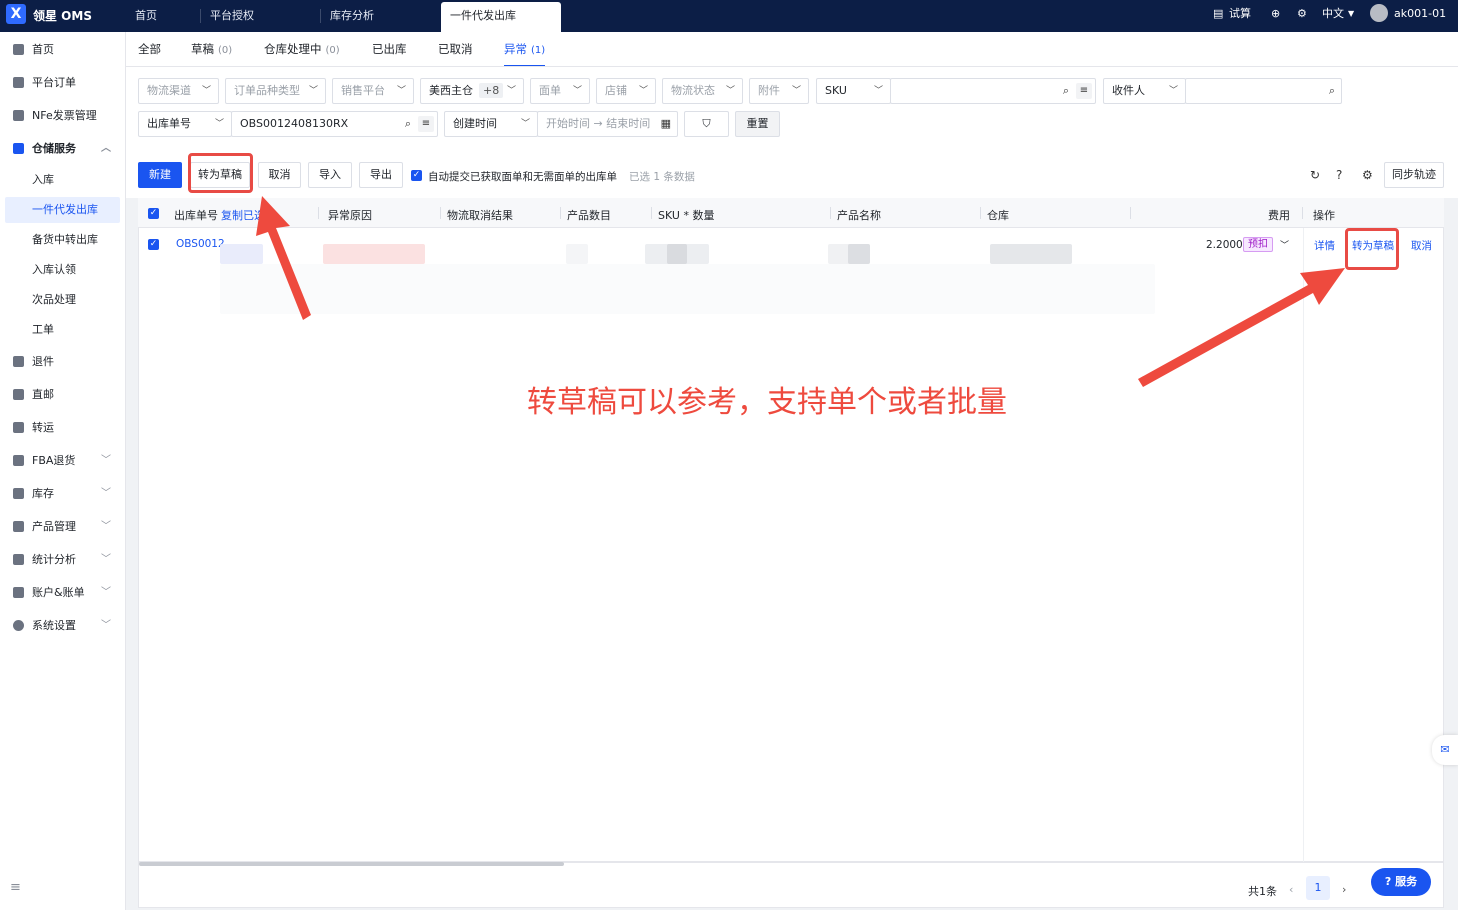 This screenshot has width=1458, height=910. Describe the element at coordinates (1344, 889) in the screenshot. I see `next-page-icon: ›` at that location.